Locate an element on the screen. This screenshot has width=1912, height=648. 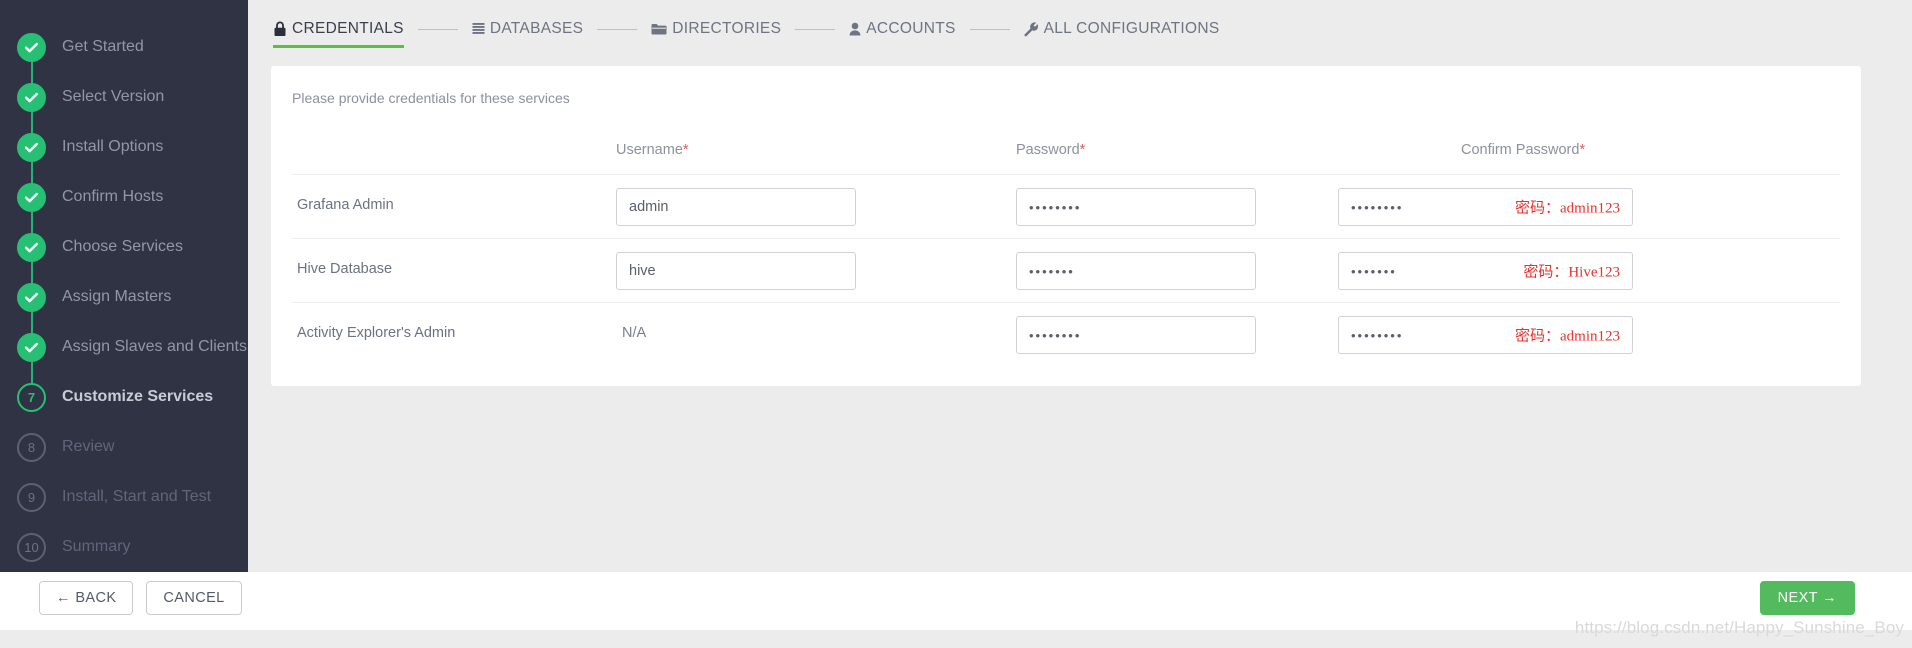
next-button: NEXT → is located at coordinates (1807, 598).